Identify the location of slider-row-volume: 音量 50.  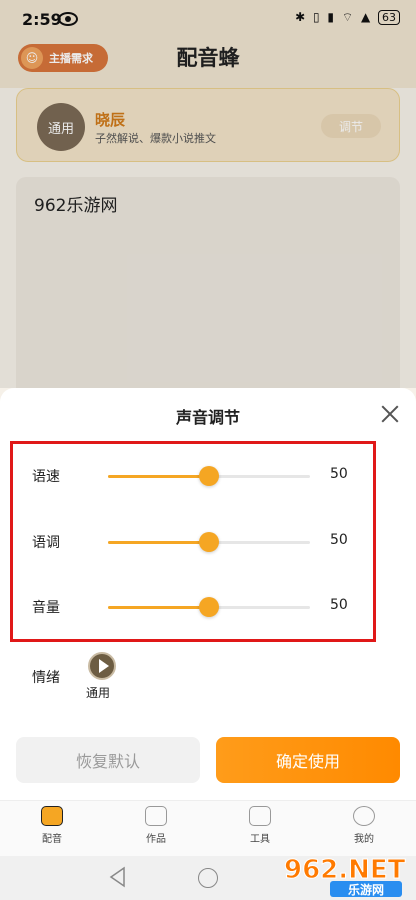
(208, 607).